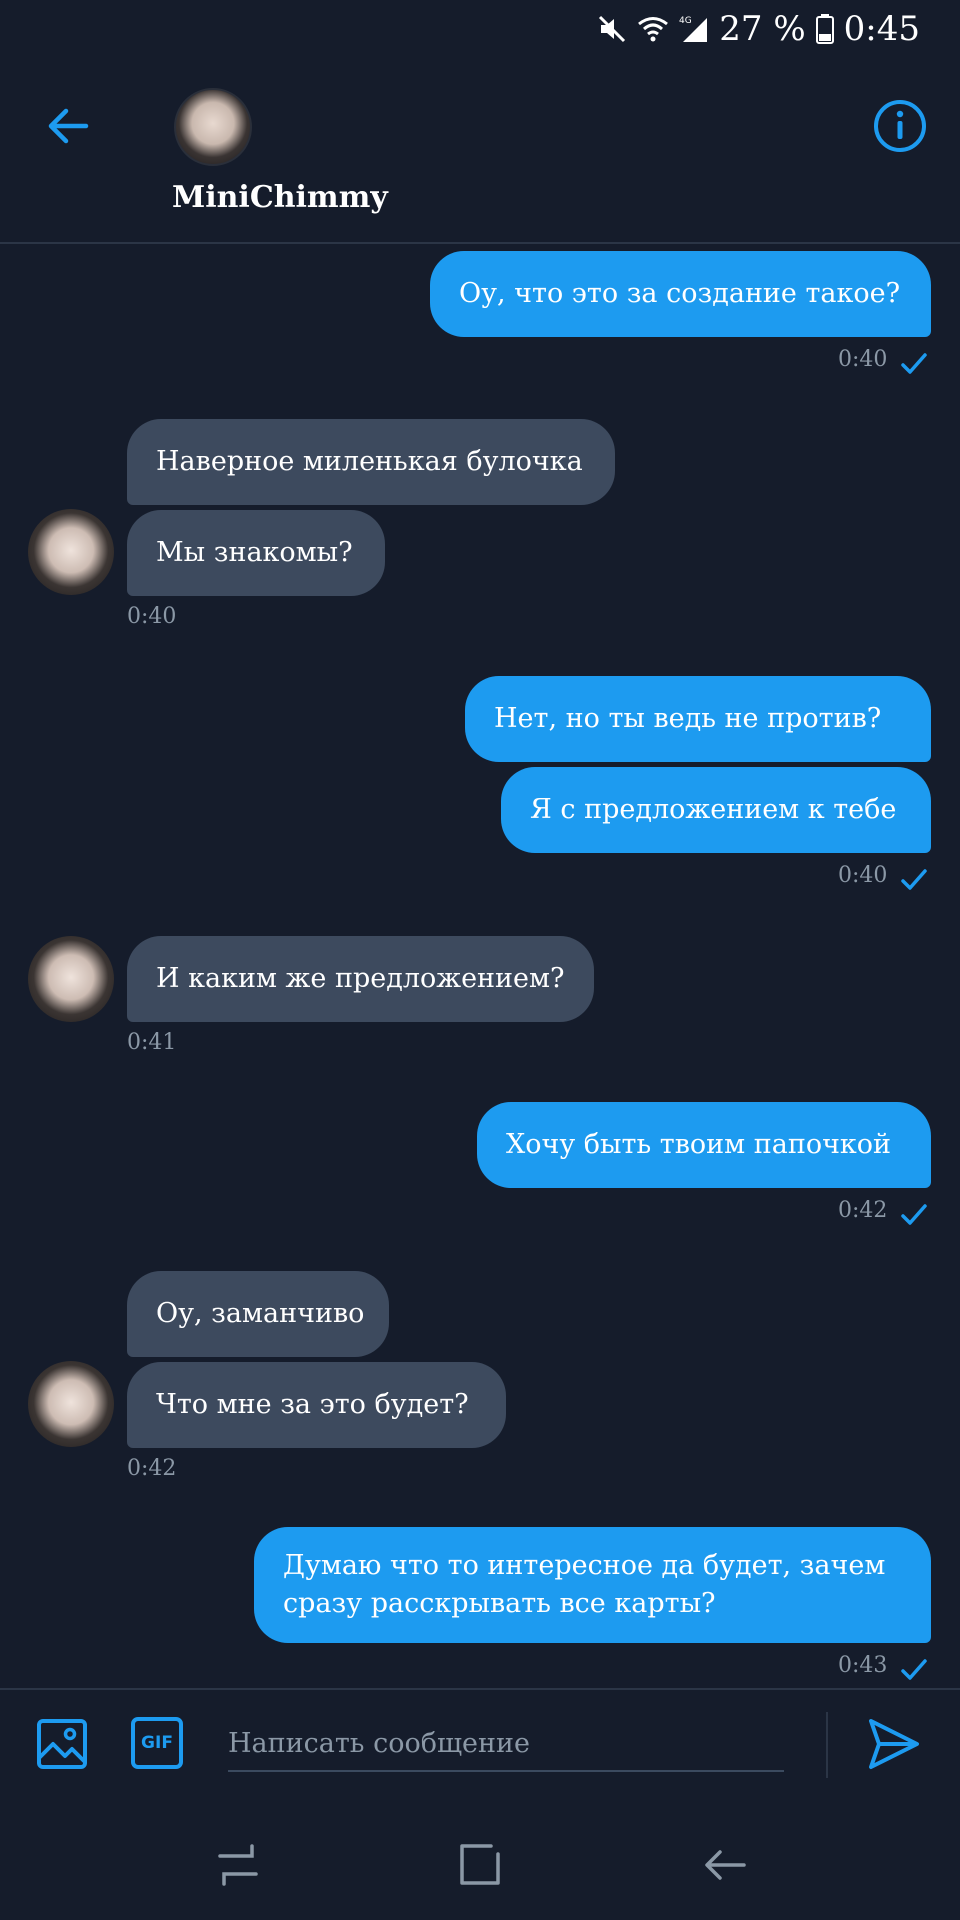 This screenshot has width=960, height=1920. I want to click on message-text: Что мне за это будет?, so click(312, 1404).